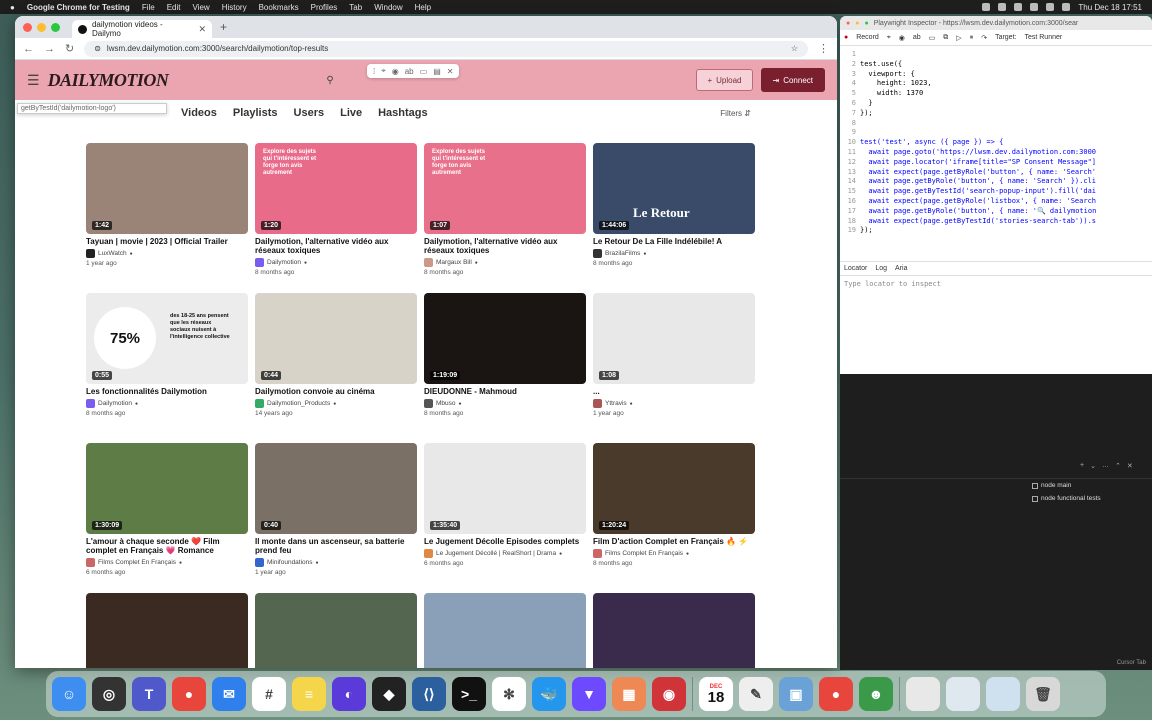 Image resolution: width=1152 pixels, height=720 pixels. Describe the element at coordinates (1110, 7) in the screenshot. I see `menu-clock: Thu Dec 18 17:51` at that location.